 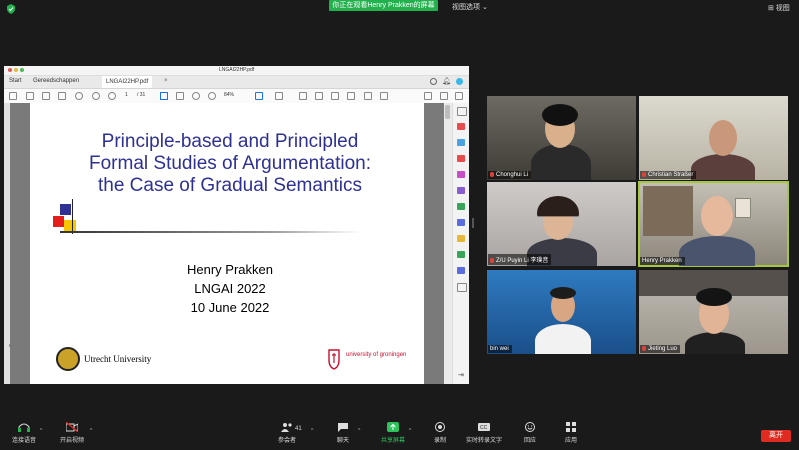 I want to click on pdf-scrollbar, so click(x=448, y=243).